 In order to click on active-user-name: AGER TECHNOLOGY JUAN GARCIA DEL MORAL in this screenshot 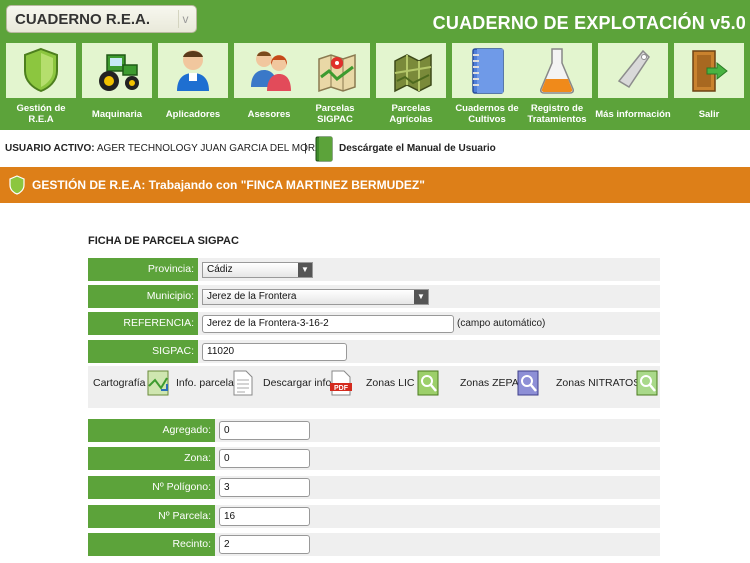, I will do `click(212, 148)`.